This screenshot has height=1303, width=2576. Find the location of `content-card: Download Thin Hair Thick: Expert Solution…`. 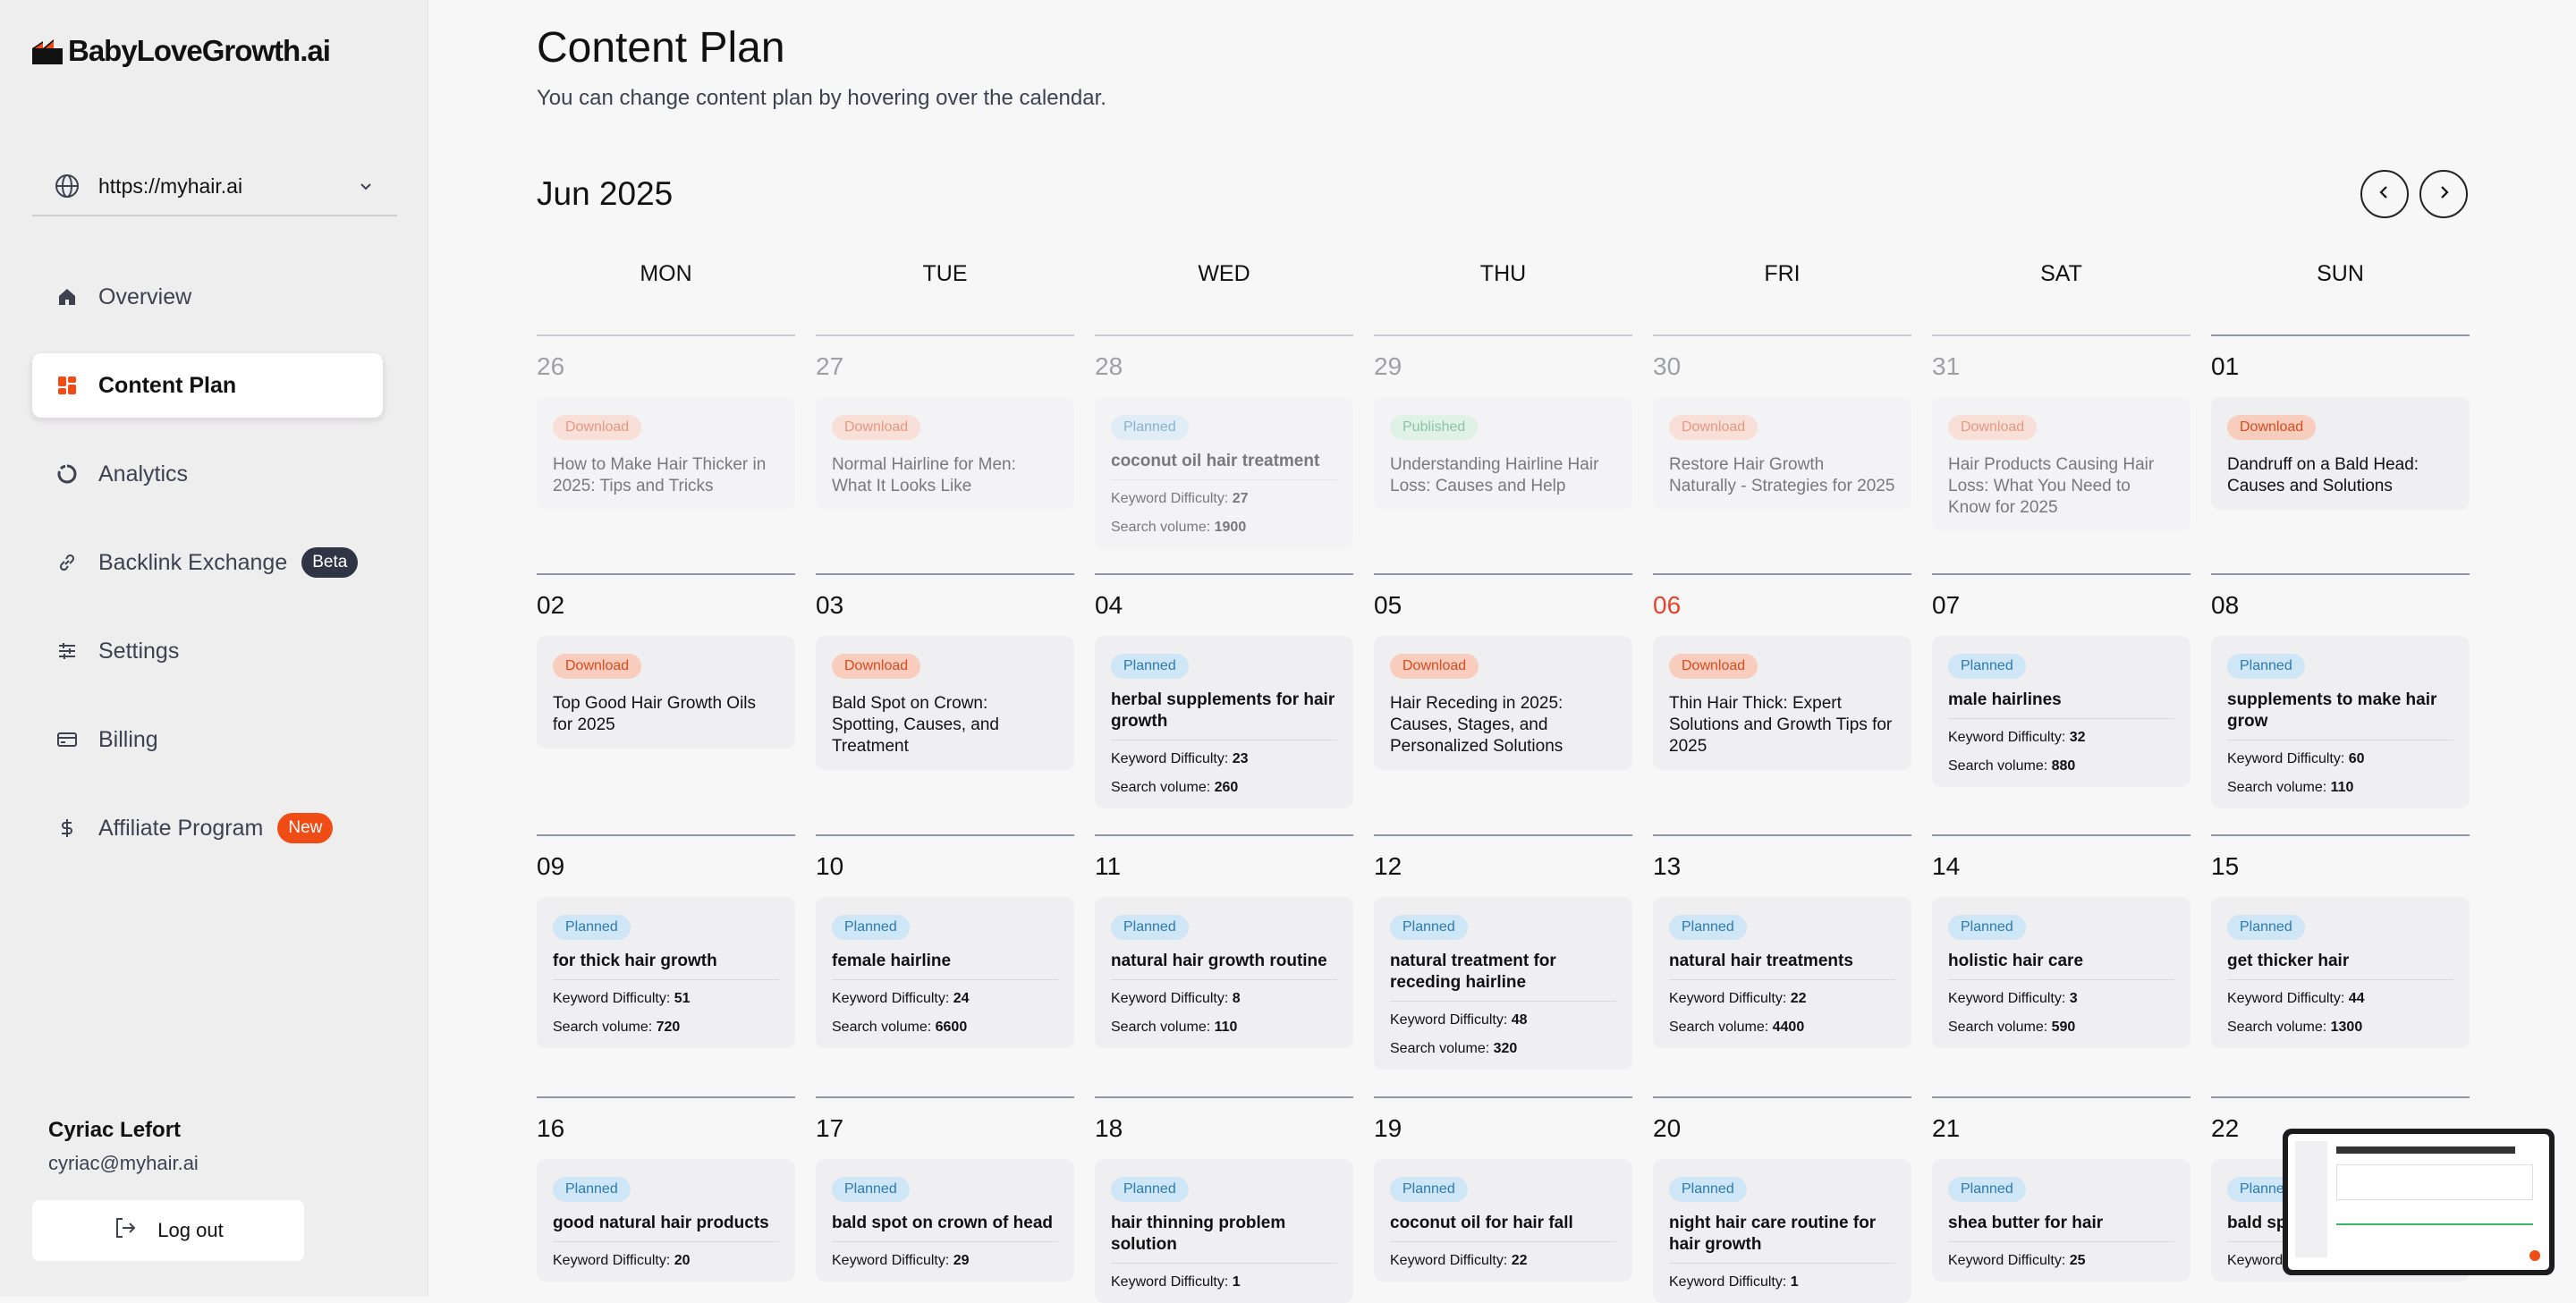

content-card: Download Thin Hair Thick: Expert Solution… is located at coordinates (1782, 703).